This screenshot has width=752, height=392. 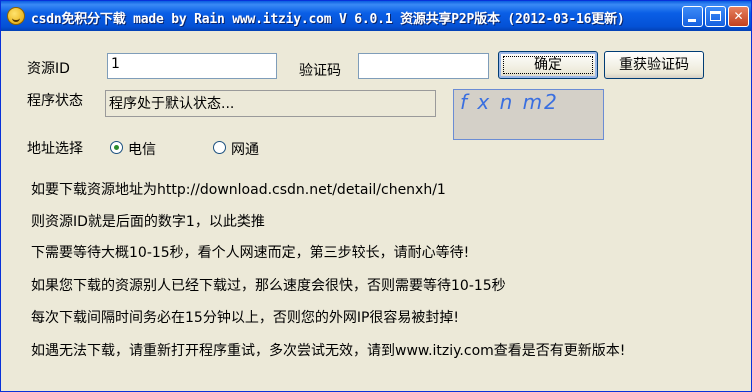 I want to click on captcha-input, so click(x=423, y=66).